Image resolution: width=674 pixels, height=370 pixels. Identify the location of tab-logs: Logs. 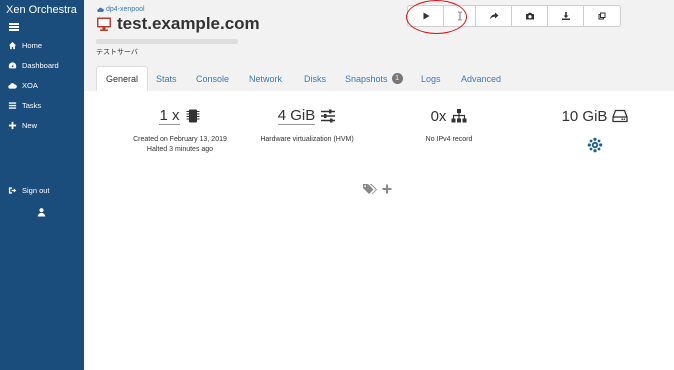
(431, 78).